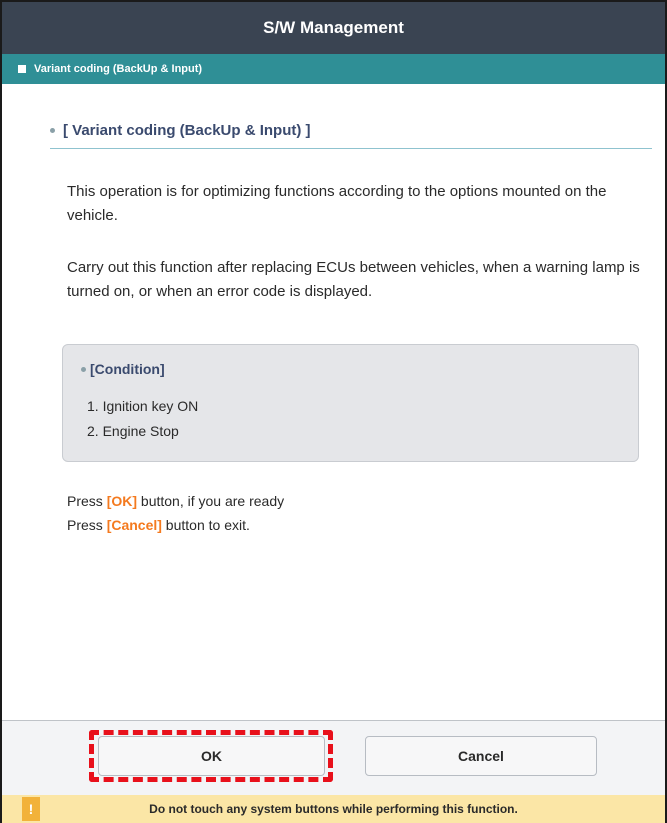 This screenshot has width=667, height=823. Describe the element at coordinates (481, 756) in the screenshot. I see `cancel-button: Cancel` at that location.